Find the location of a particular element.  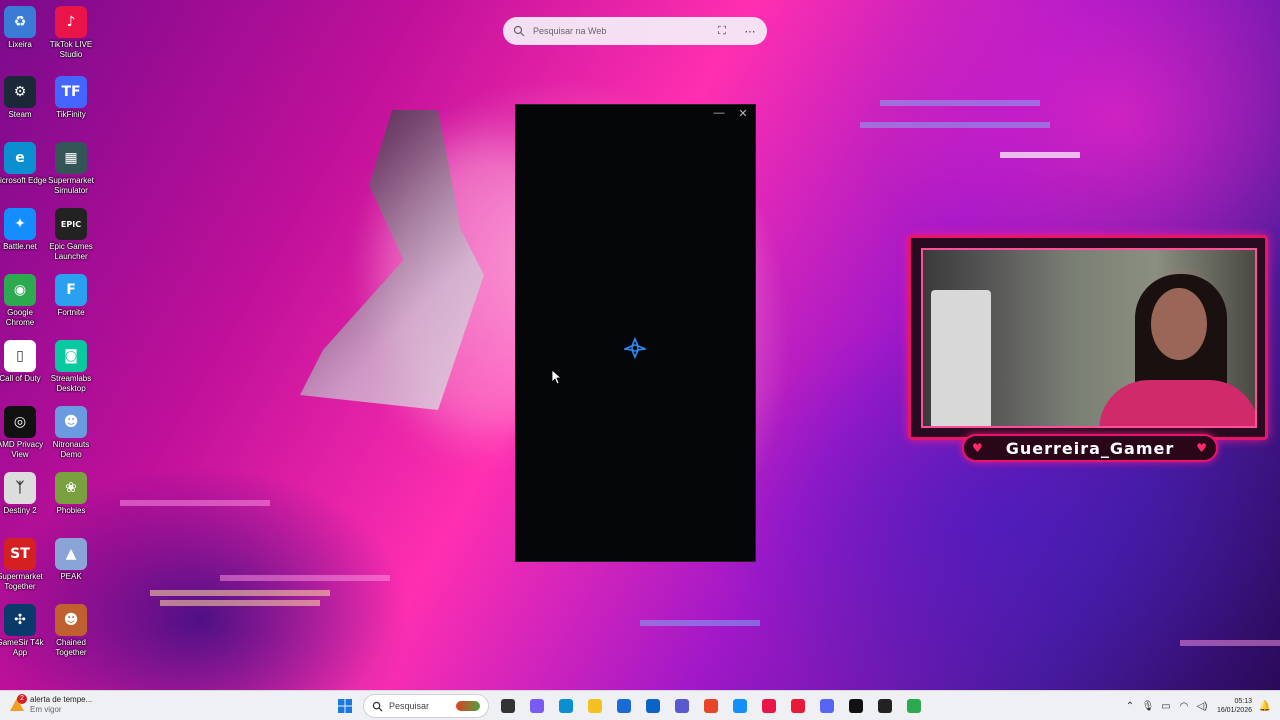

desktop-icon: ▦ Supermarket Simulator is located at coordinates (71, 169).